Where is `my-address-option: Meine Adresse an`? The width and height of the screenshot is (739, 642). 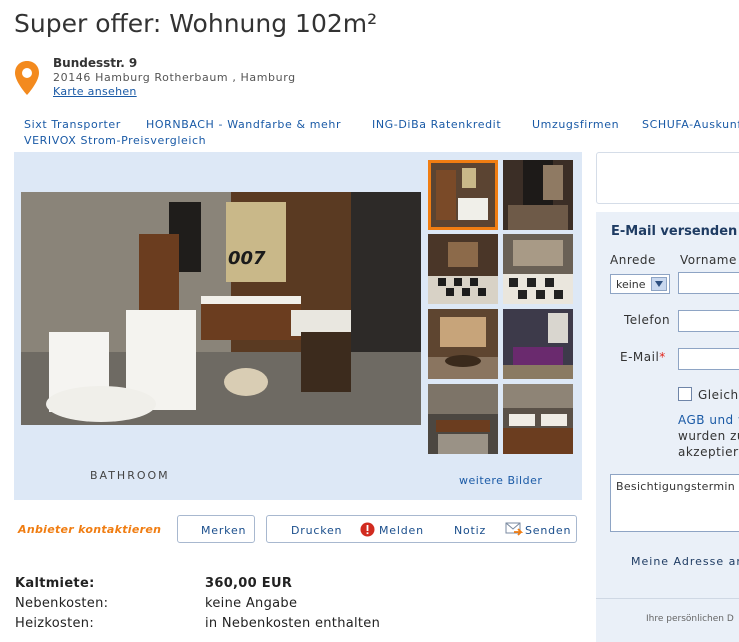
my-address-option: Meine Adresse an is located at coordinates (685, 561).